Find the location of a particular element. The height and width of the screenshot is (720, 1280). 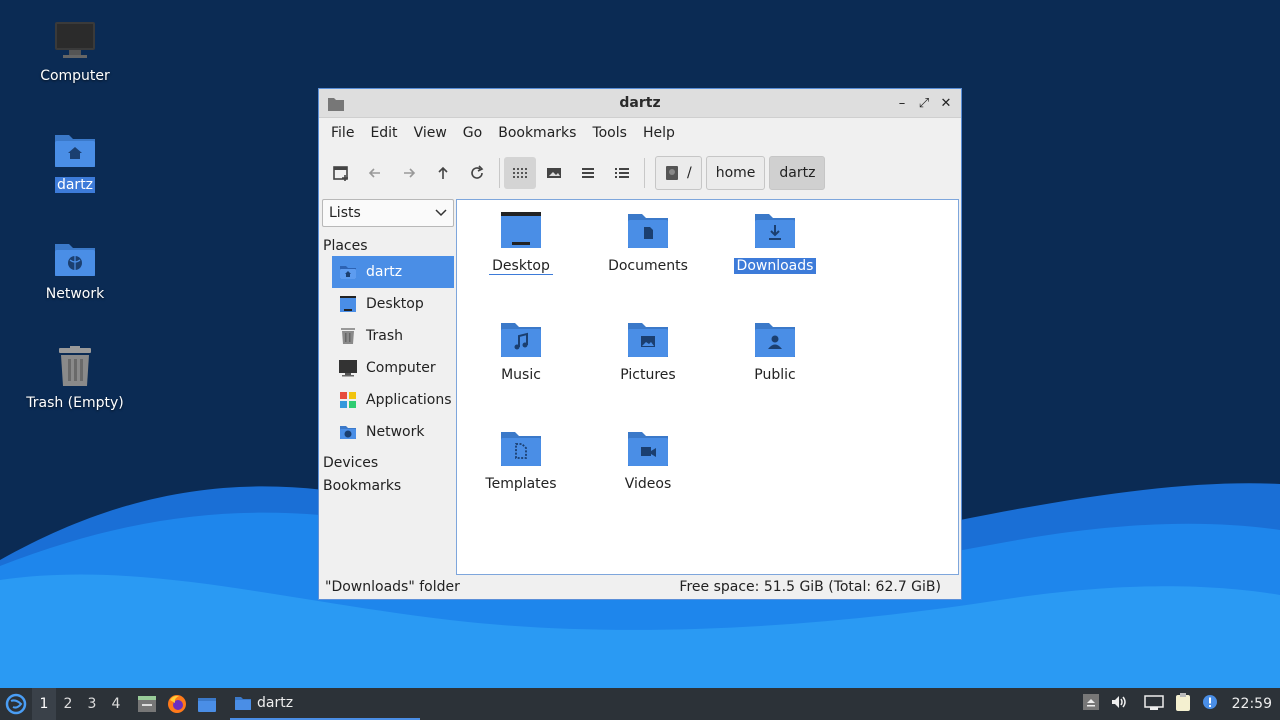

file-item-pictures: Pictures is located at coordinates (648, 350).